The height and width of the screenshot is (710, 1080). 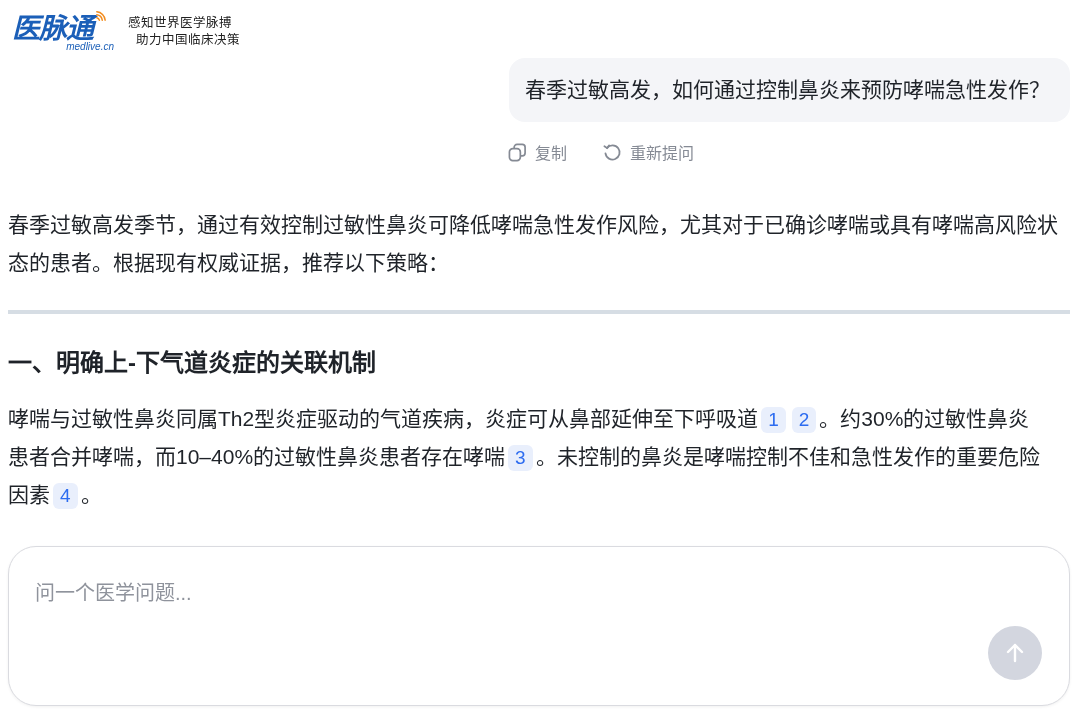 I want to click on question-bubble: 春季过敏高发，如何通过控制鼻炎来预防哮喘急性发作？, so click(x=789, y=90).